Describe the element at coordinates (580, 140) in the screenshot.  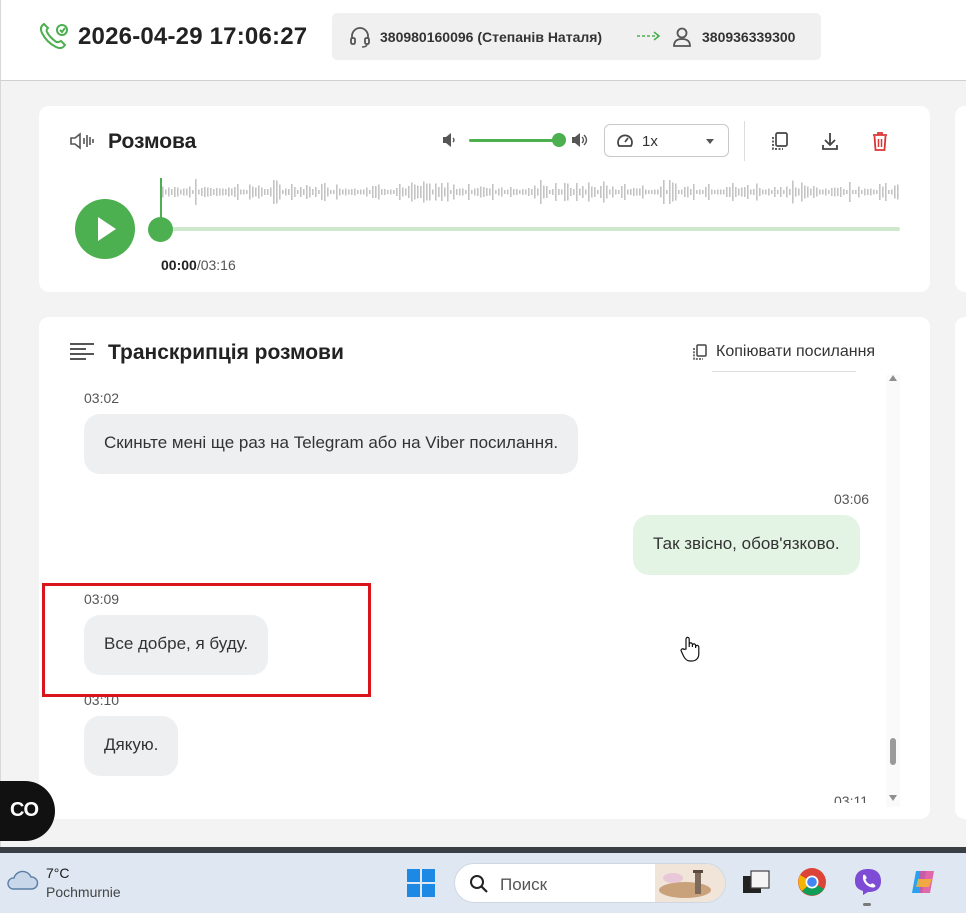
I see `volume-high-icon` at that location.